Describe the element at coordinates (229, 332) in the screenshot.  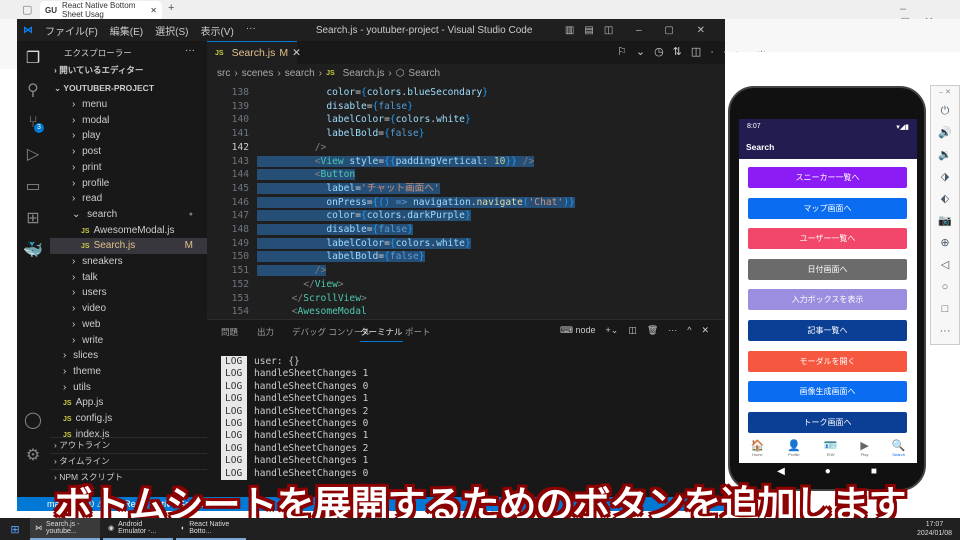
I see `panel-tab: 問題` at that location.